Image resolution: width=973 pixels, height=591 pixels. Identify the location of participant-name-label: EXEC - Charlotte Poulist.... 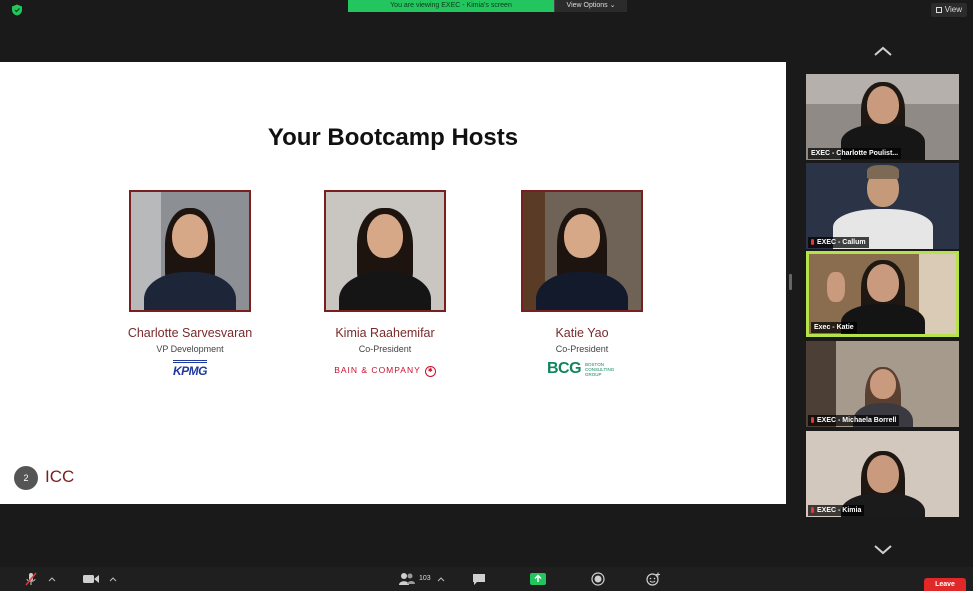
(855, 153).